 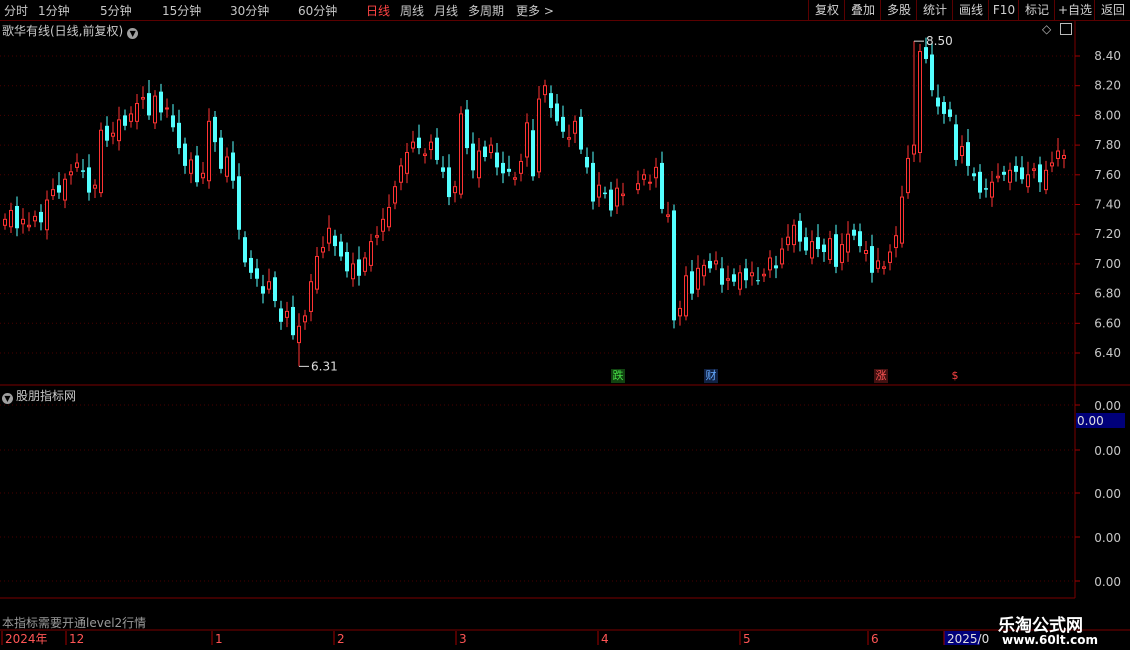 I want to click on tab-15min: 15分钟, so click(x=181, y=10).